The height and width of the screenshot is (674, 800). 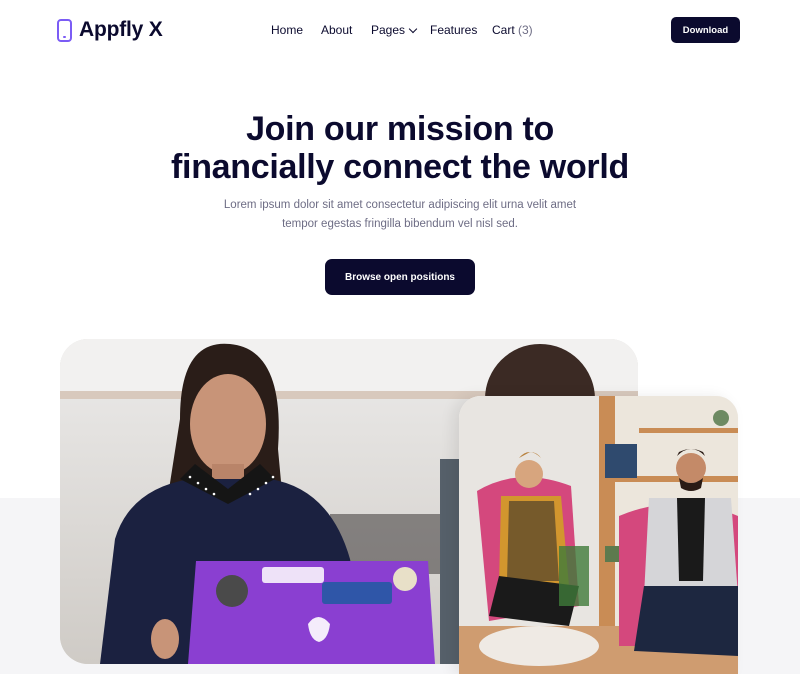 I want to click on nav-about: About, so click(x=336, y=30).